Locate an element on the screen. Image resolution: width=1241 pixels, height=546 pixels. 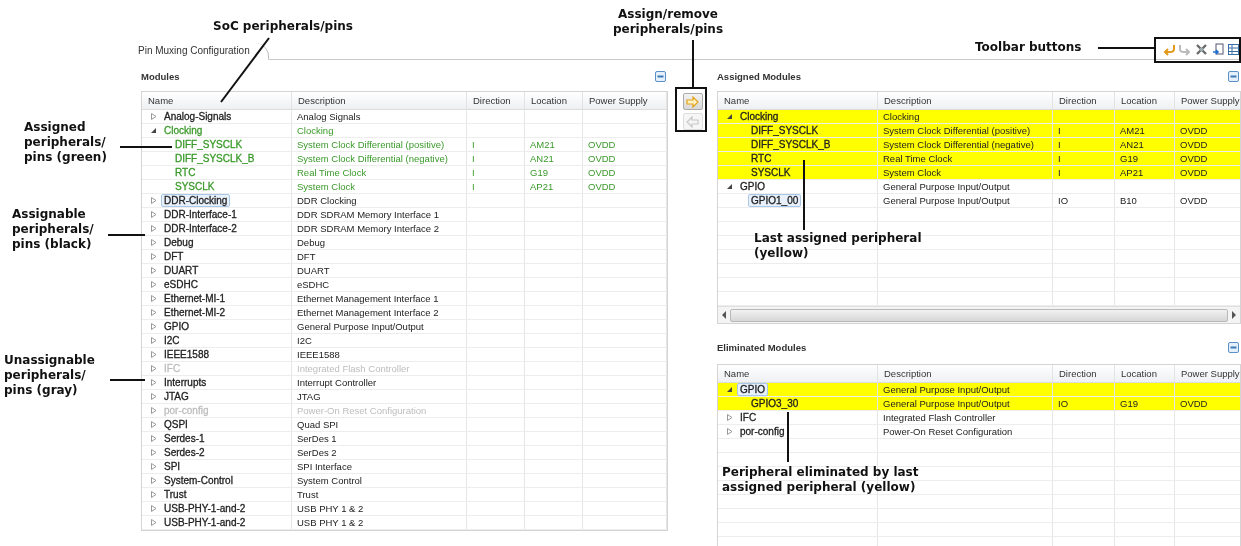
table-cell: System Control is located at coordinates (329, 480).